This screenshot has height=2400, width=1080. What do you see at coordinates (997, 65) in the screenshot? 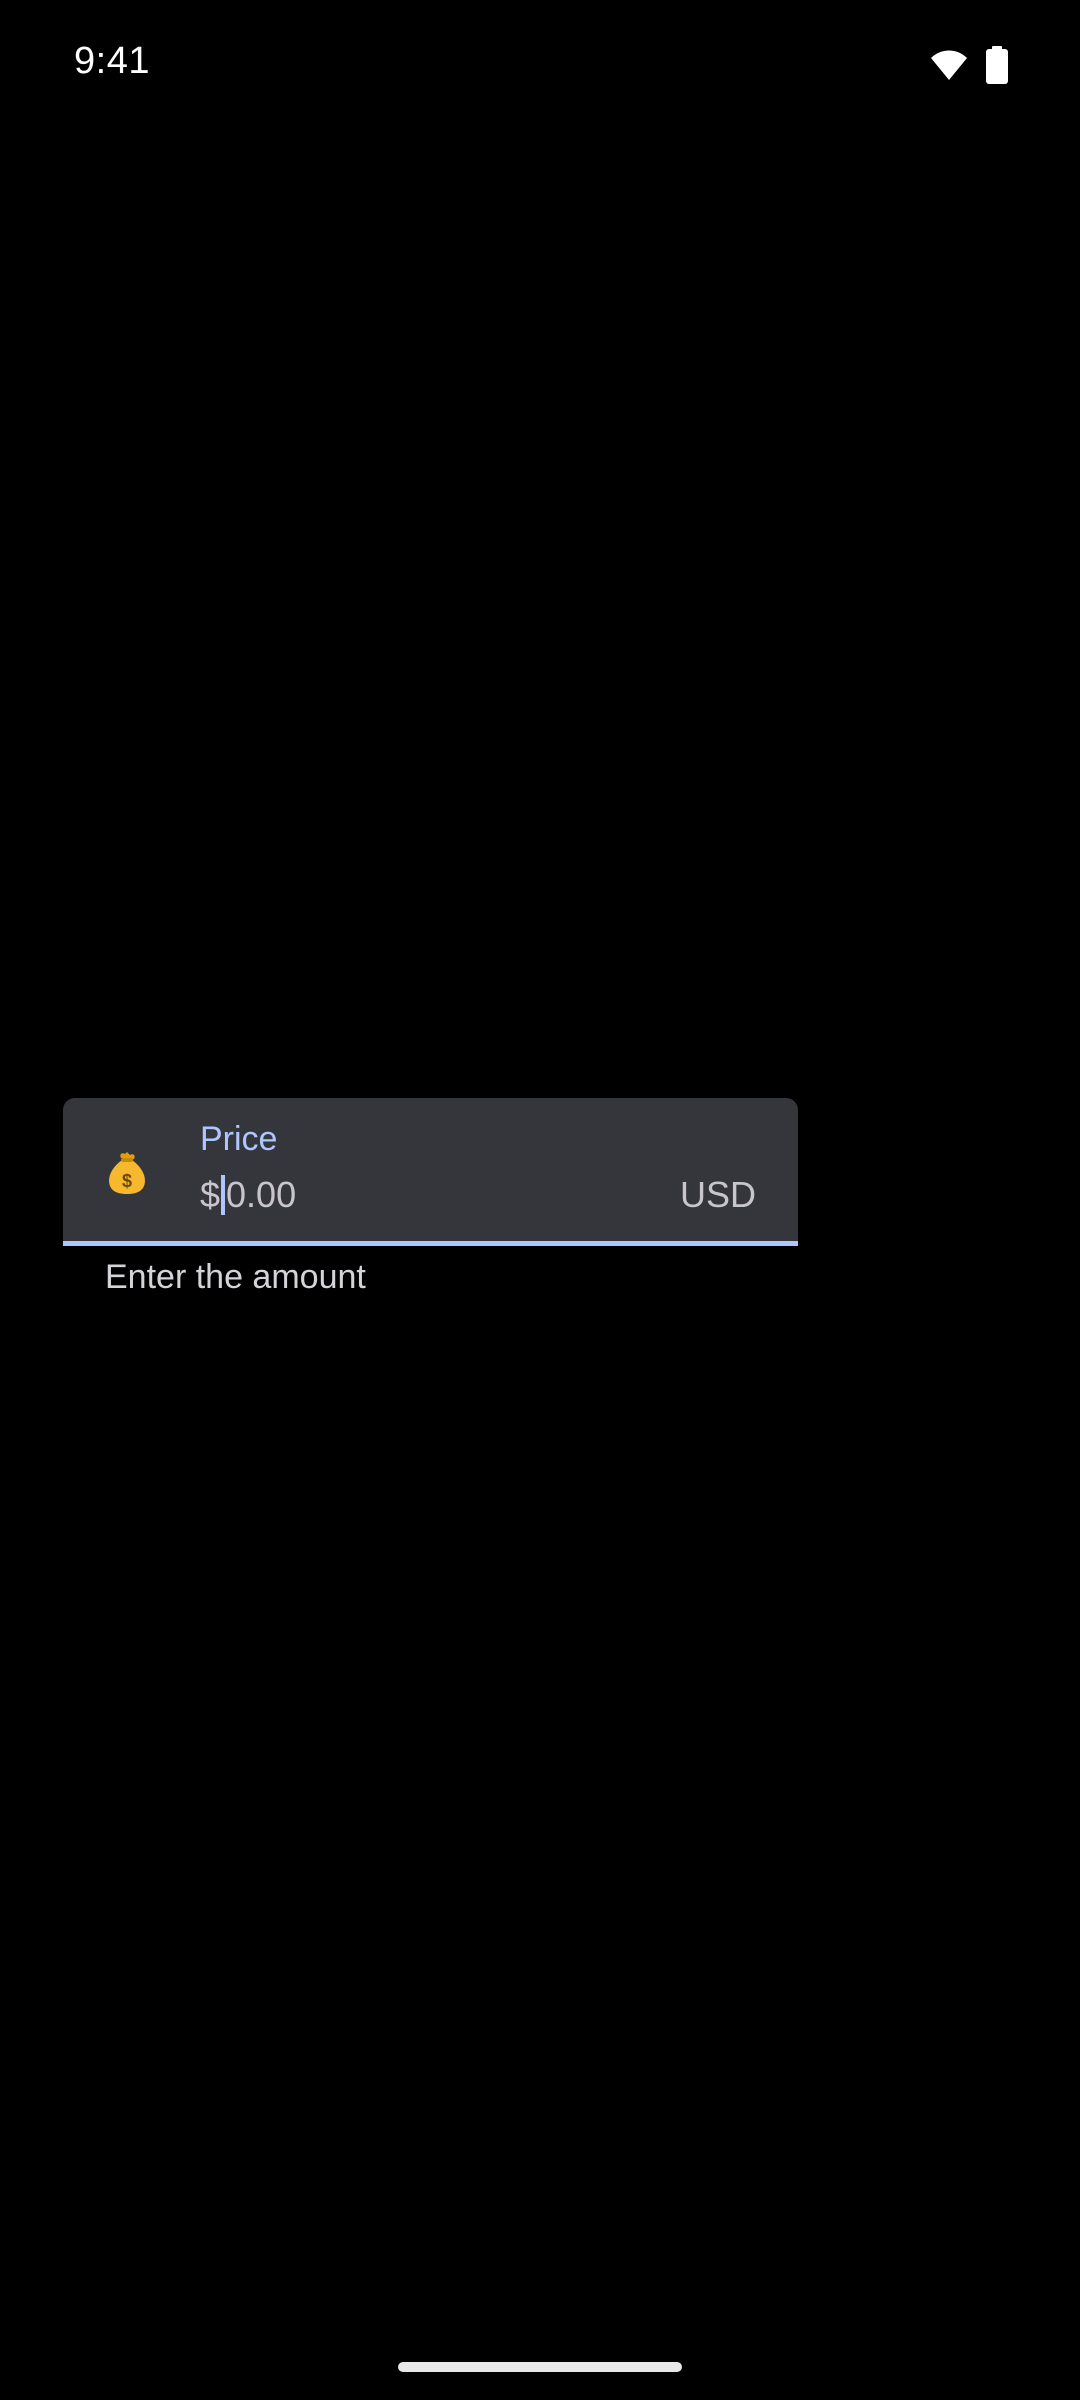
I see `battery-icon` at bounding box center [997, 65].